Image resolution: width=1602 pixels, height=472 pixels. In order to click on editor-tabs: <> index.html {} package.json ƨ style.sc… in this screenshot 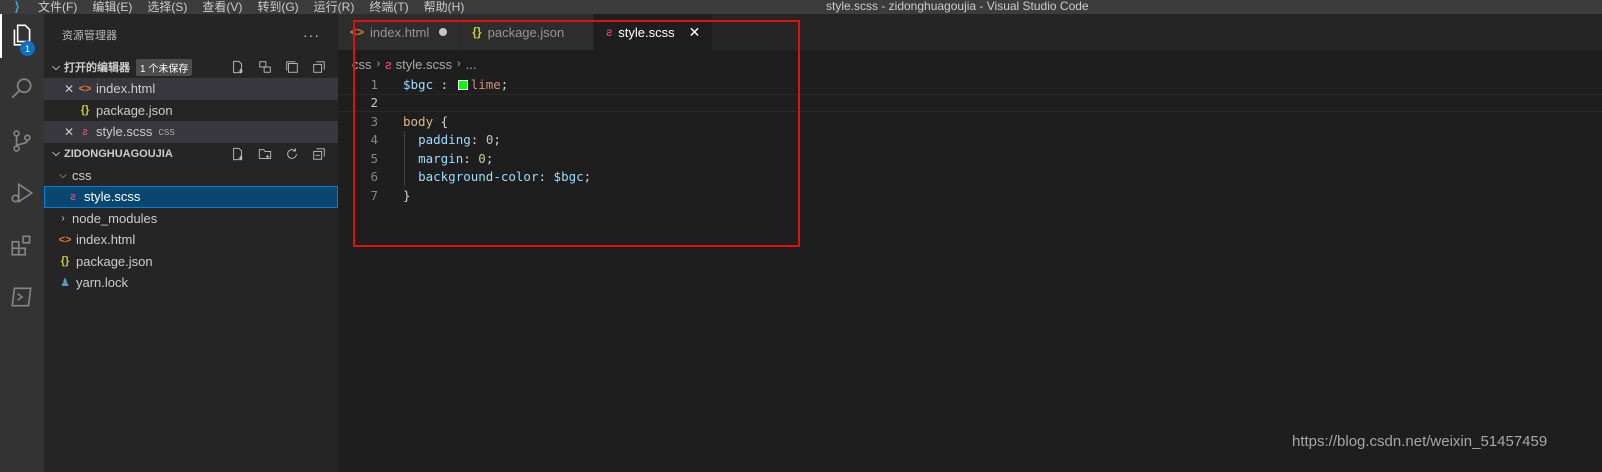, I will do `click(970, 32)`.